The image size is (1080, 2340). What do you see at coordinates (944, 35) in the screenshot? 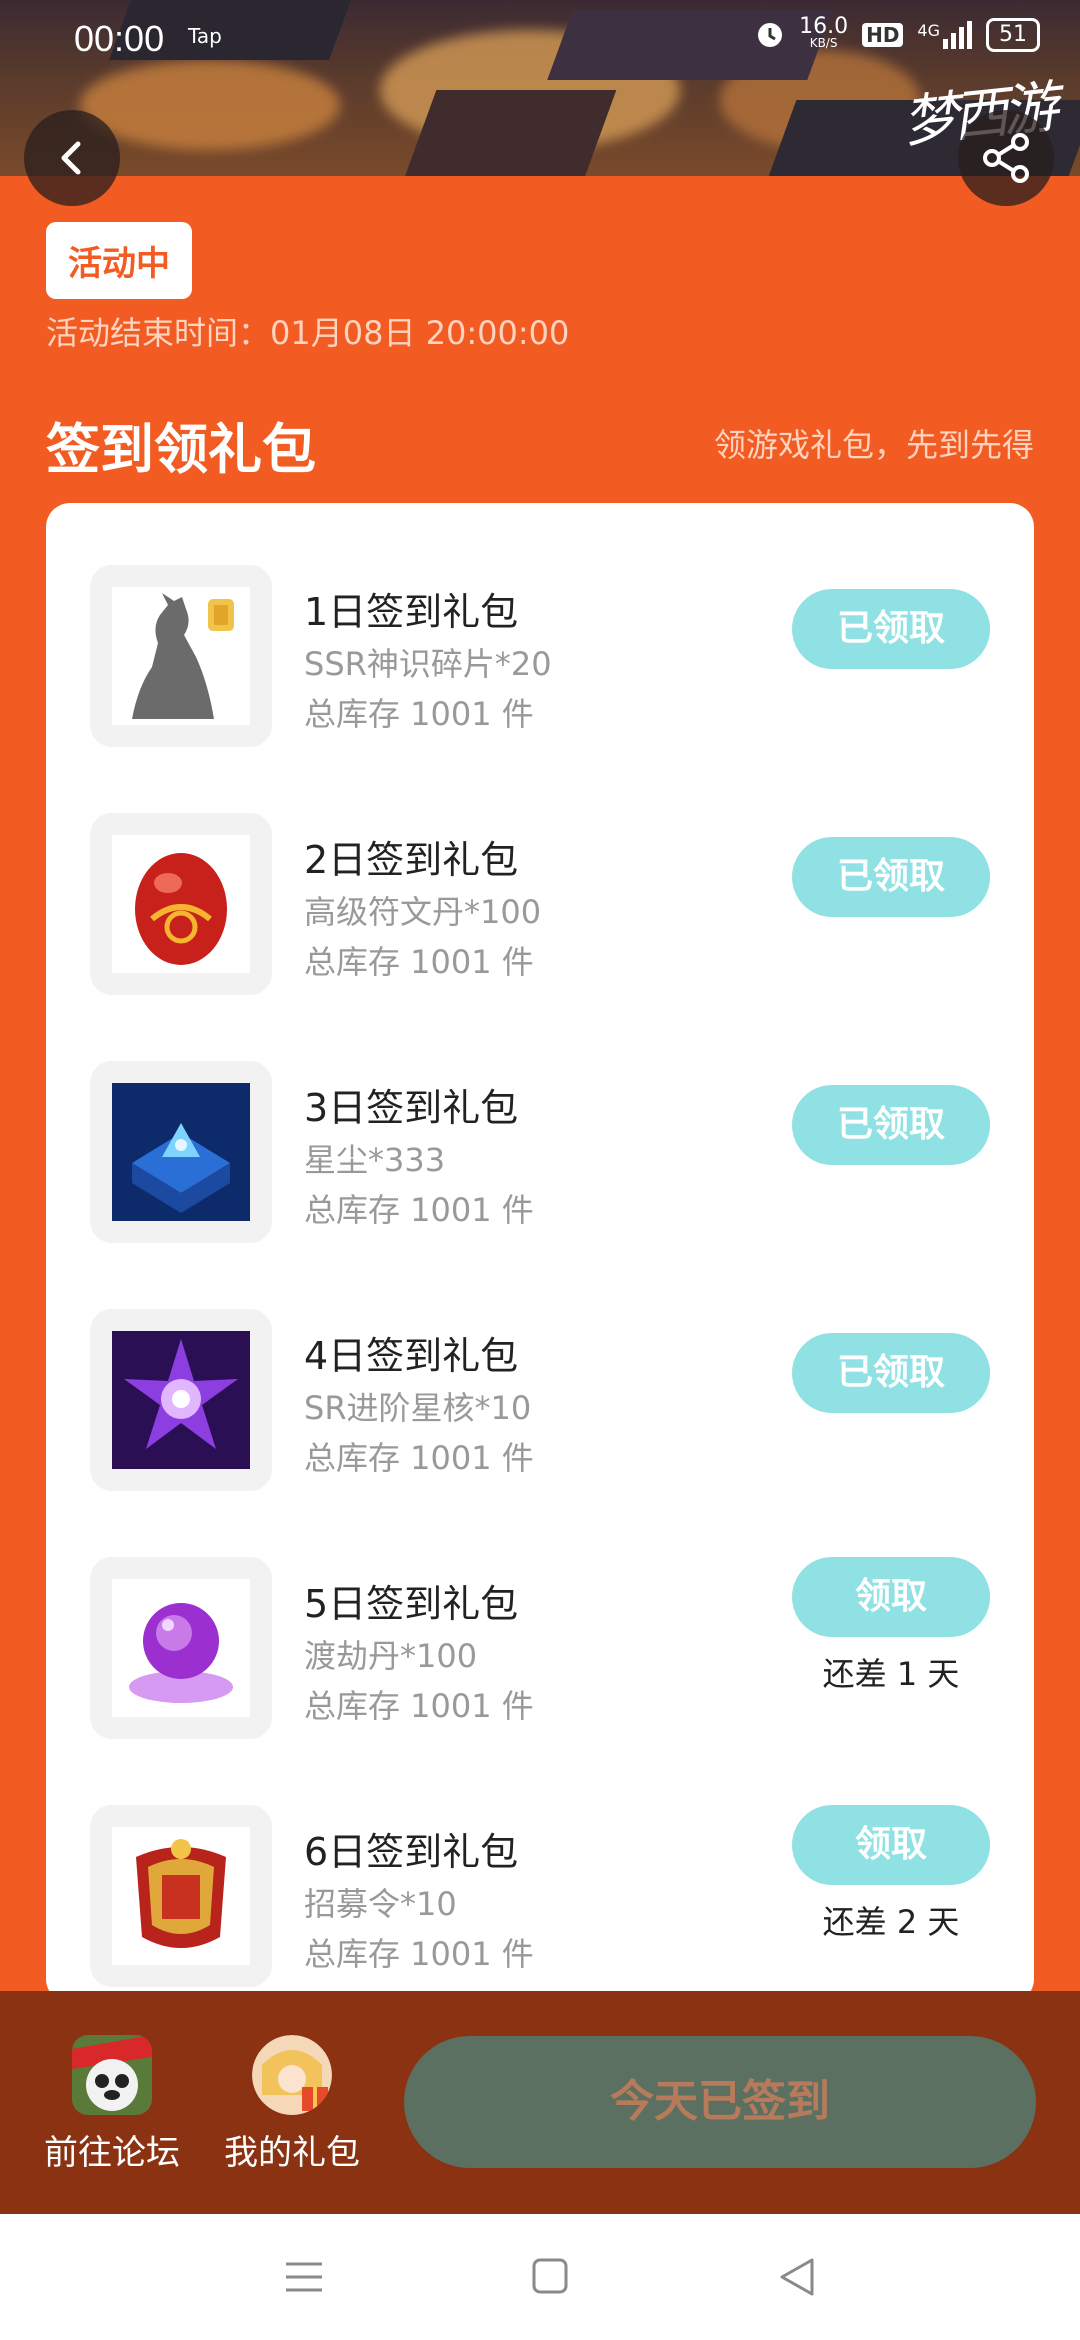
I see `signal-icon: 4G` at bounding box center [944, 35].